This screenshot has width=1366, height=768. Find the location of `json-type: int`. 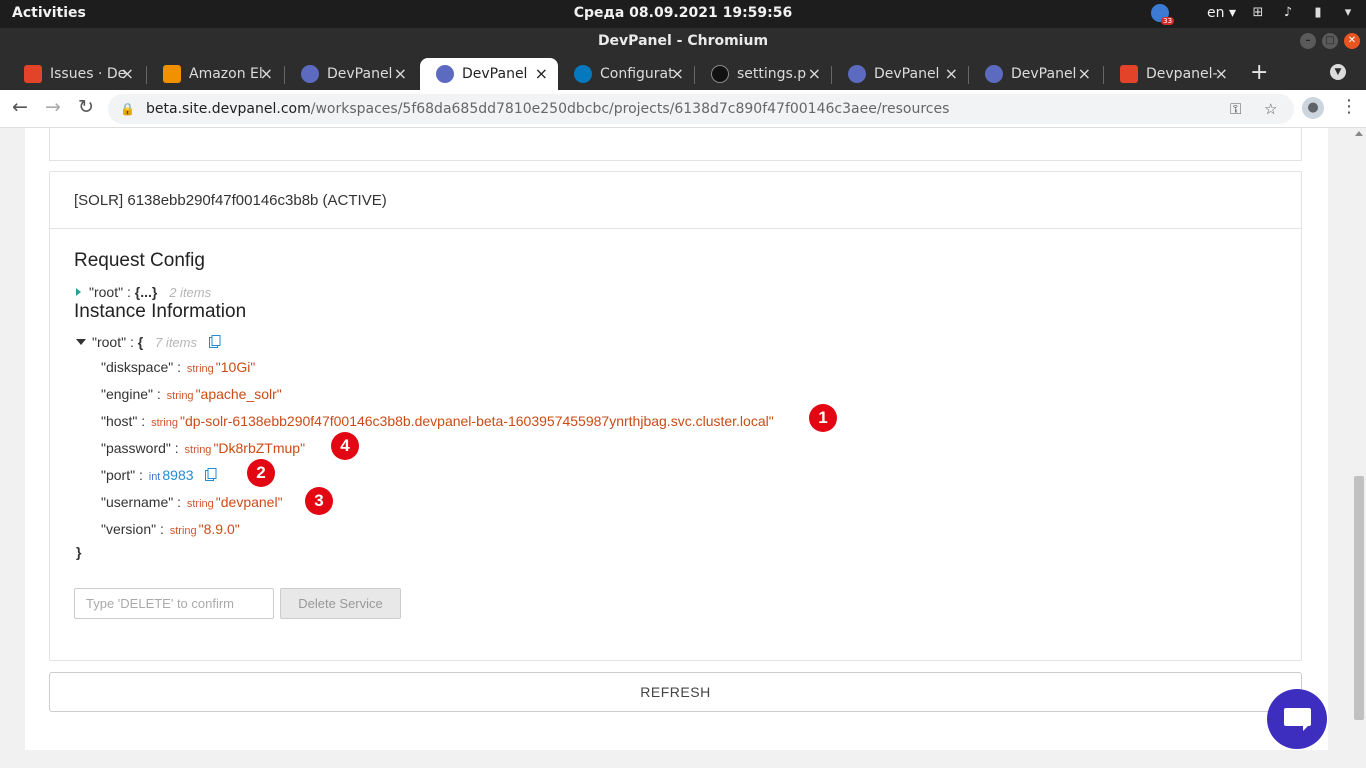

json-type: int is located at coordinates (154, 477).